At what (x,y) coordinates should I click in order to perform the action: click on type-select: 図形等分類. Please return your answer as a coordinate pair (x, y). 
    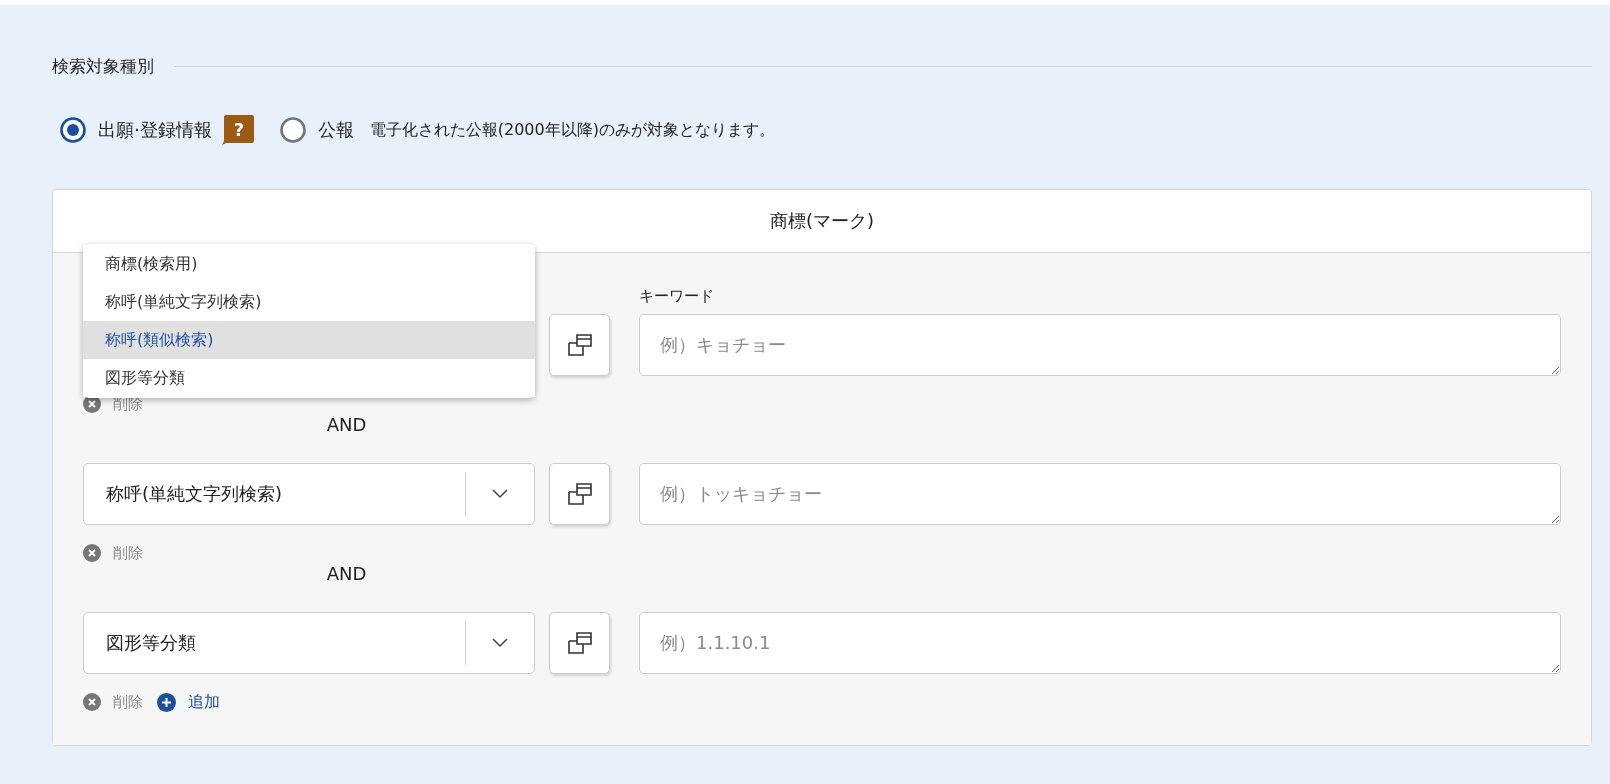
    Looking at the image, I should click on (309, 643).